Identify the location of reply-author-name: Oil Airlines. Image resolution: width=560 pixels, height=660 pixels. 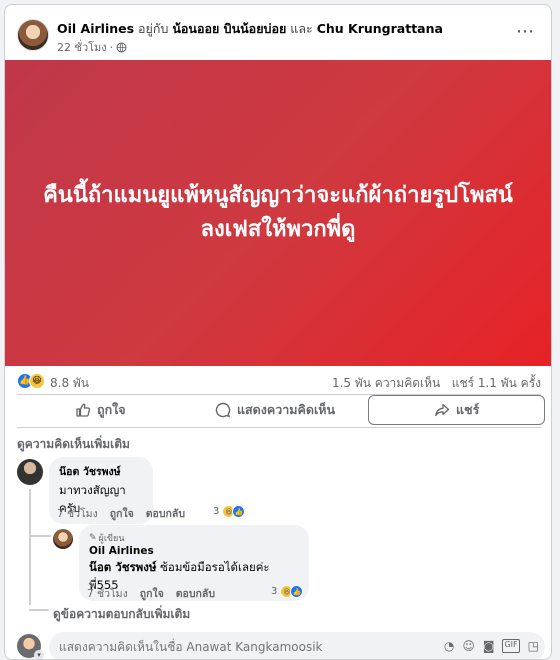
(194, 551).